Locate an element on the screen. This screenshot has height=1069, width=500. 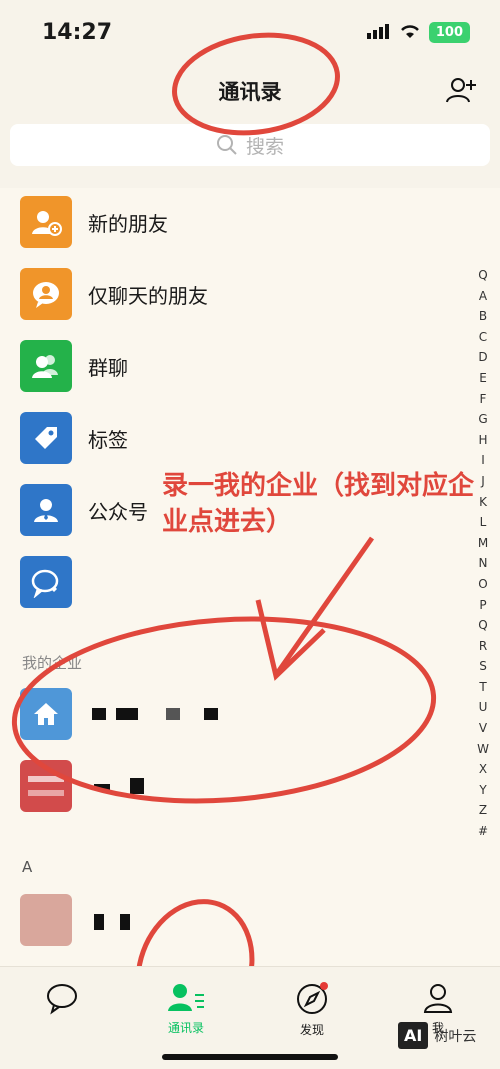
tab-chats is located at coordinates (62, 1000).